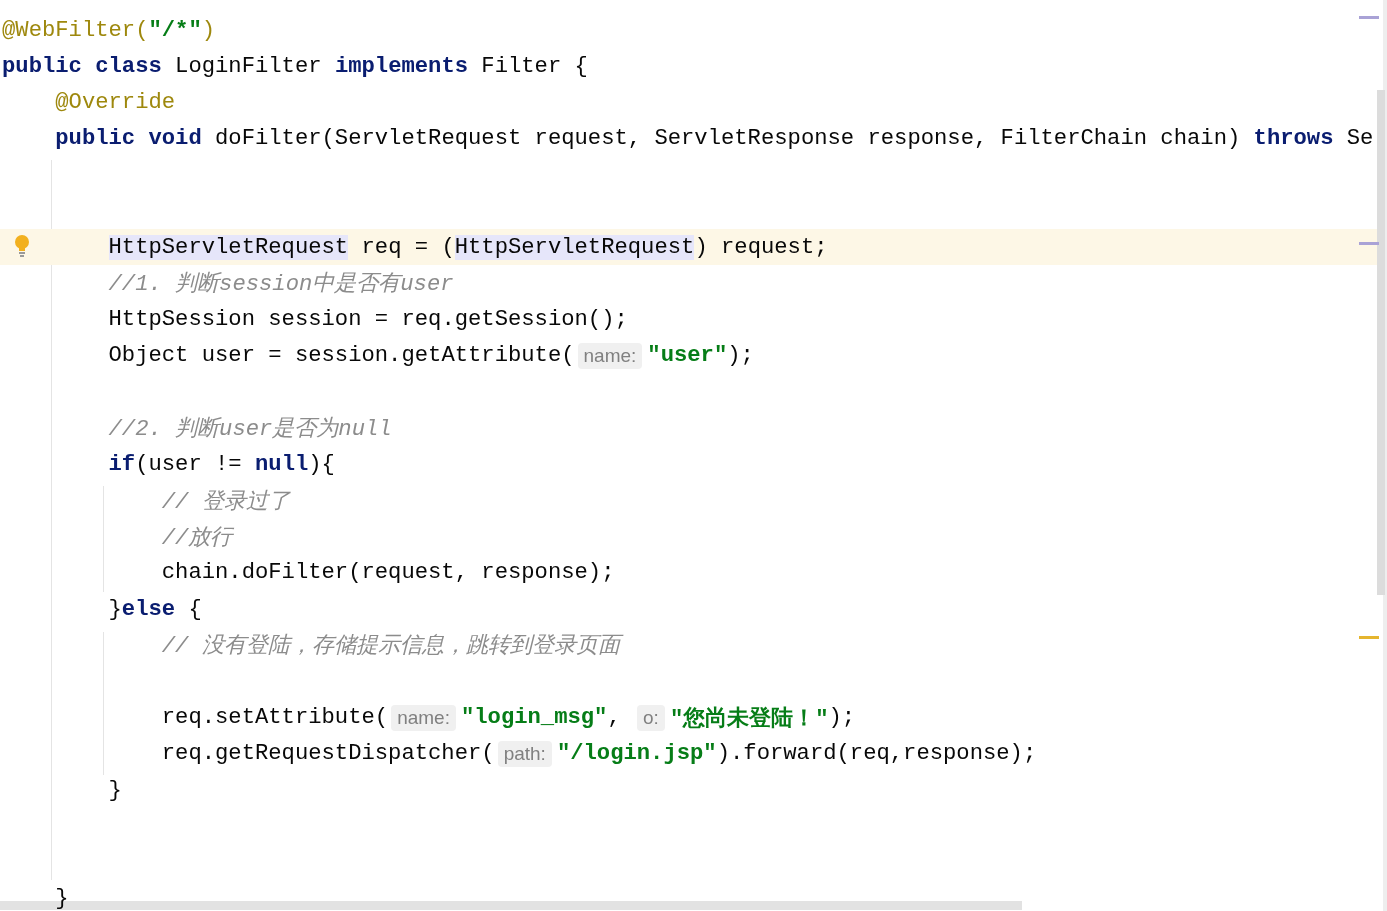  What do you see at coordinates (541, 718) in the screenshot?
I see `code-text: "login_msg",` at bounding box center [541, 718].